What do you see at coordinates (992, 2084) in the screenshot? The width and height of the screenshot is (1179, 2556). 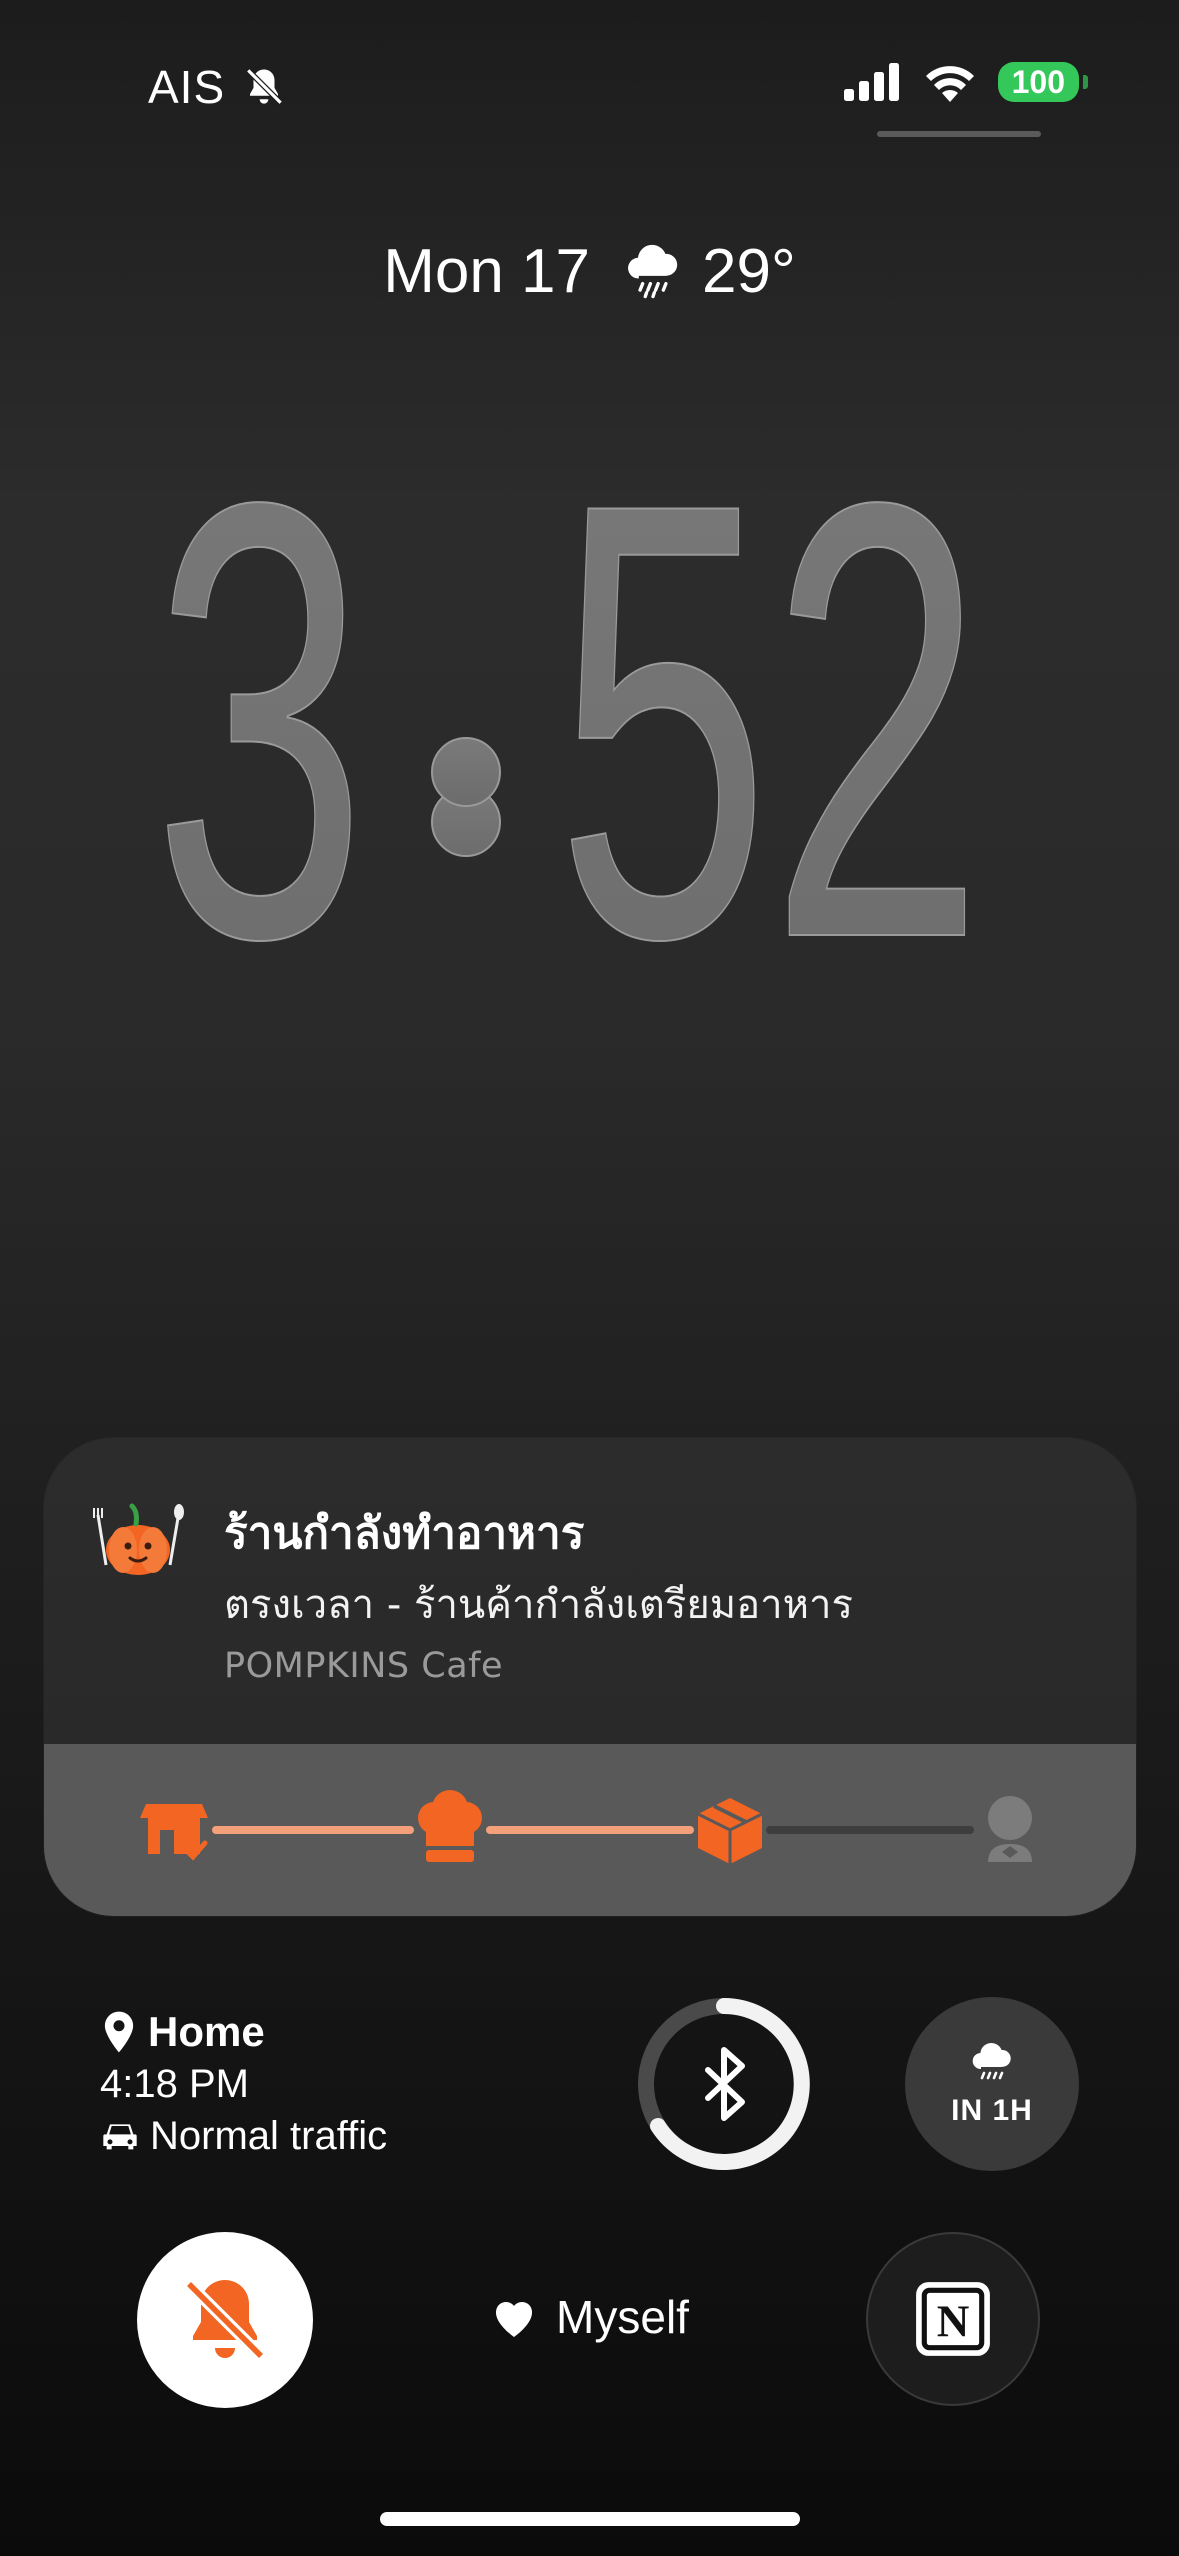 I see `rain-forecast-widget: IN 1H` at bounding box center [992, 2084].